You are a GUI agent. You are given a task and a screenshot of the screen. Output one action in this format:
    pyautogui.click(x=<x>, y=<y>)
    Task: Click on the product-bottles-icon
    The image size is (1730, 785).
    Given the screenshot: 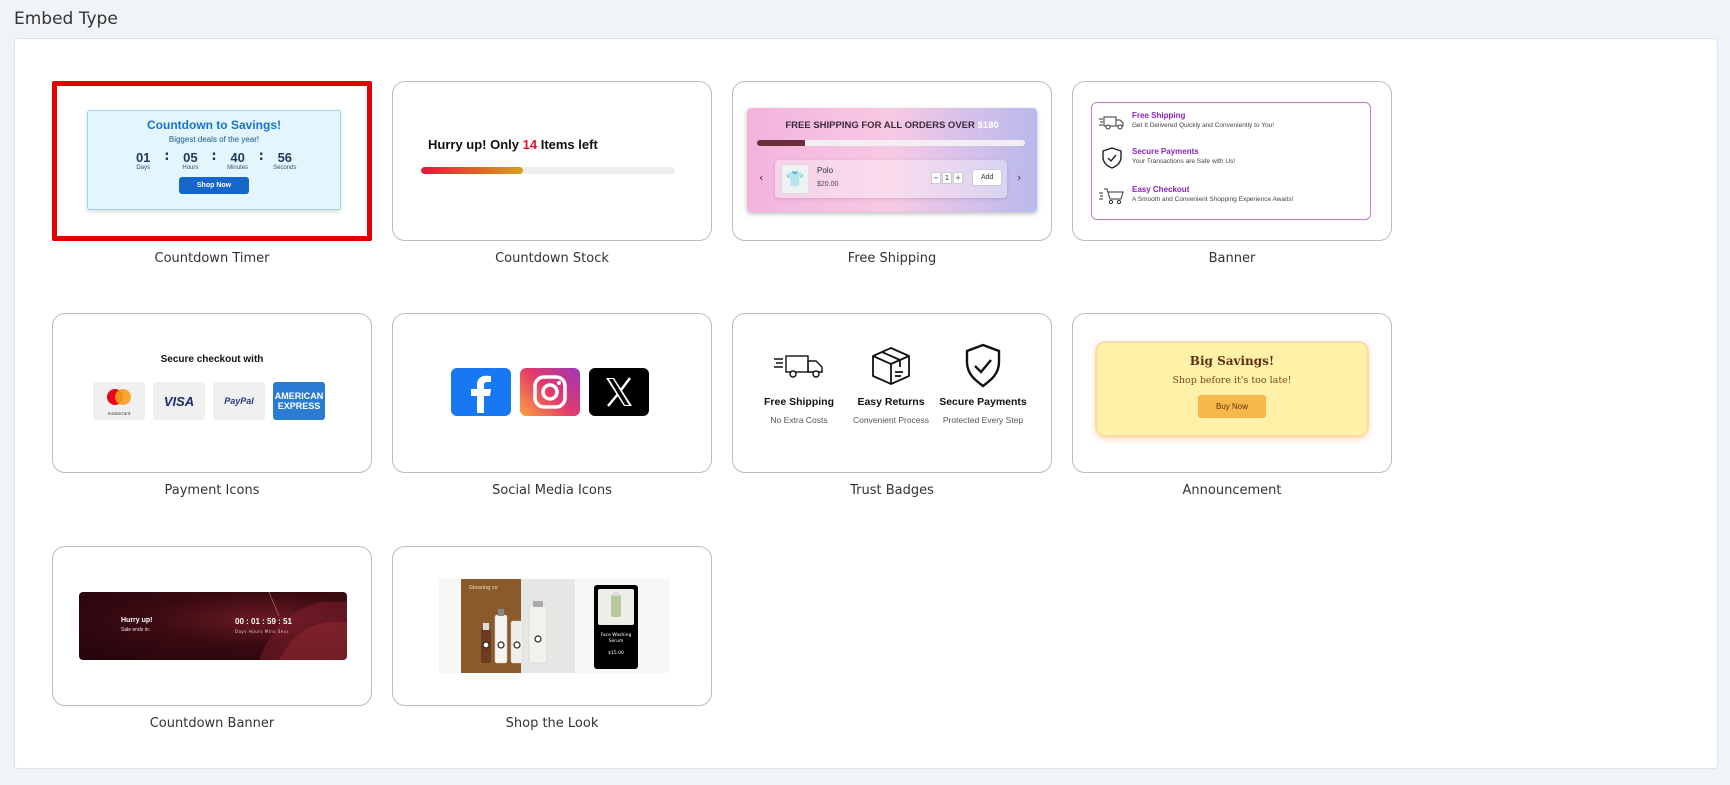 What is the action you would take?
    pyautogui.click(x=514, y=632)
    